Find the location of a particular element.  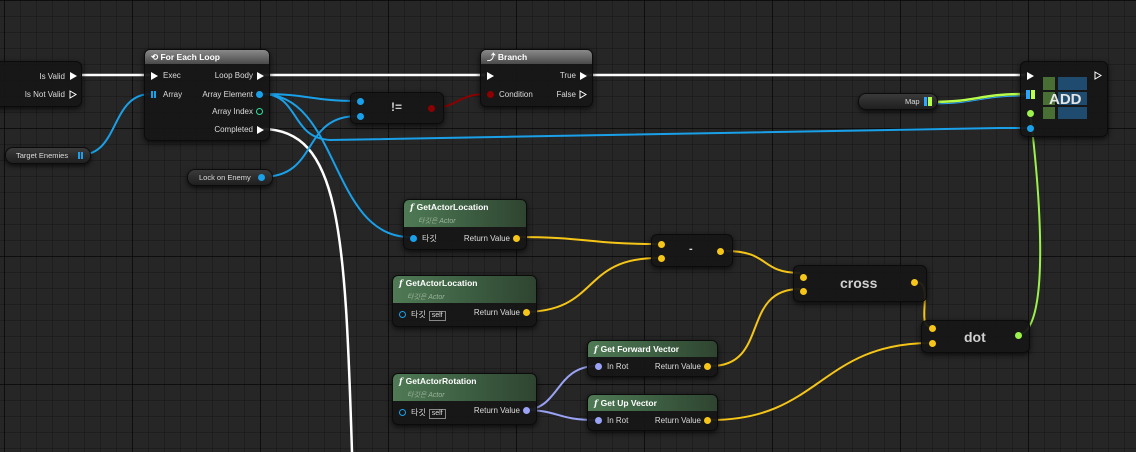

not-equal-node: != is located at coordinates (397, 108).